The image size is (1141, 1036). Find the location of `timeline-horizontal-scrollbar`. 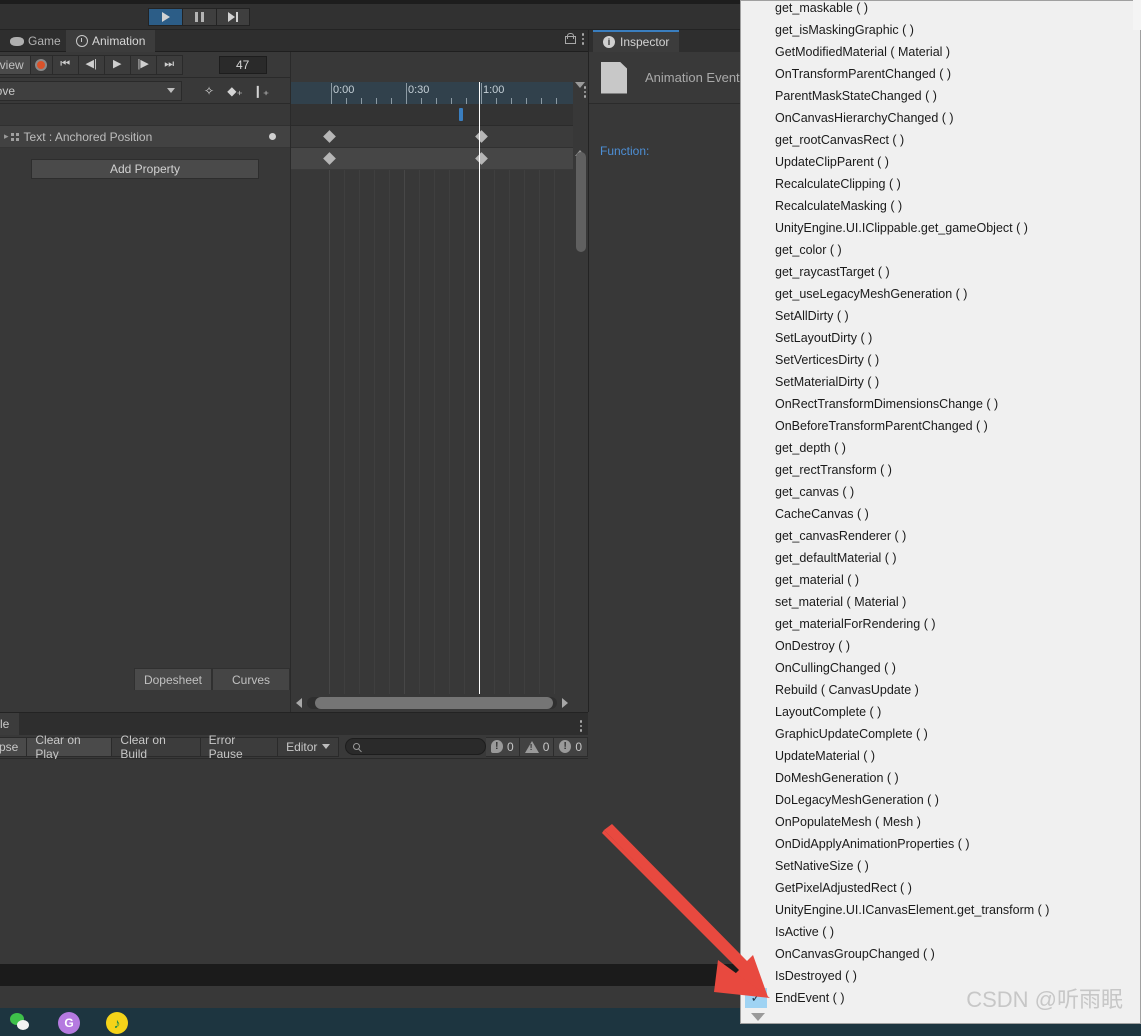

timeline-horizontal-scrollbar is located at coordinates (432, 703).